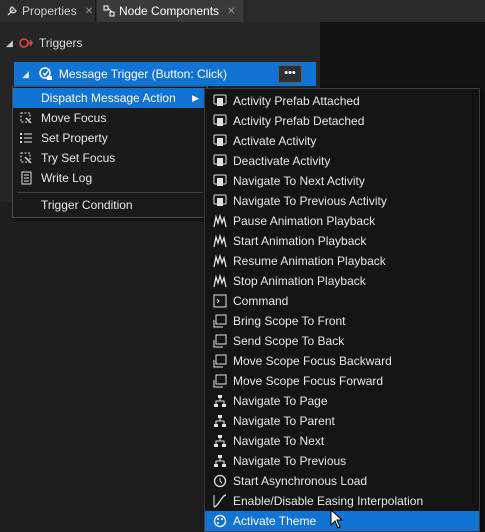 This screenshot has width=485, height=532. I want to click on submenu-item-navigate-to-next-activity: Navigate To Next Activity, so click(342, 181).